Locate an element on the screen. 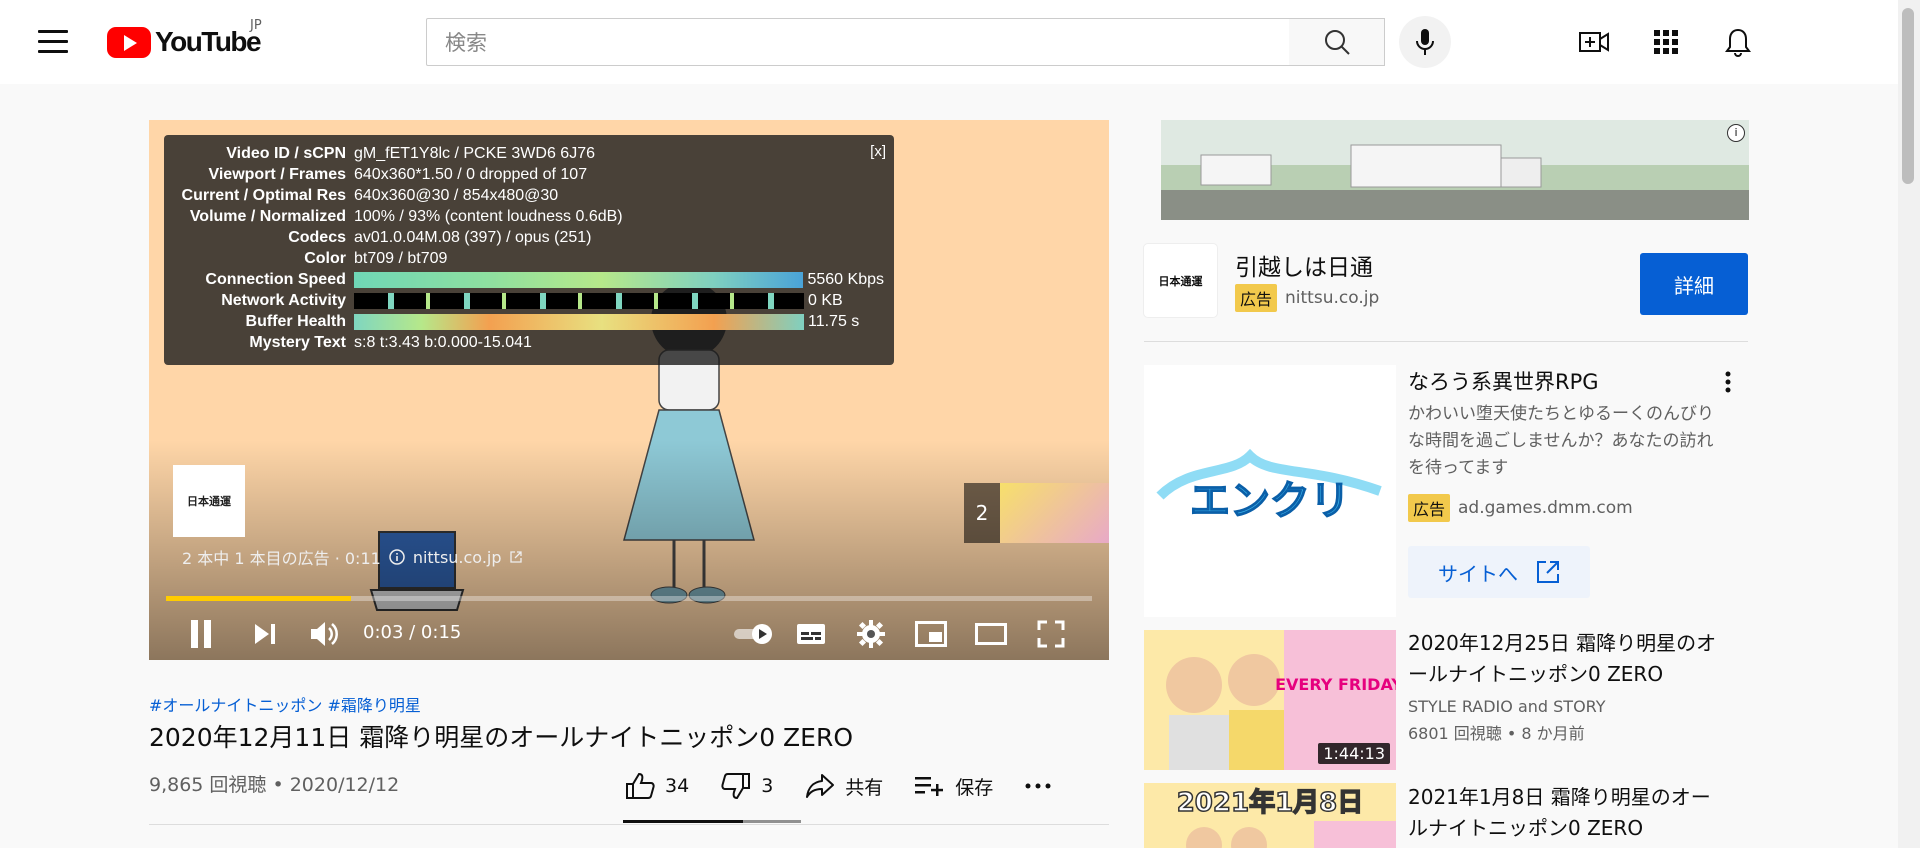 This screenshot has height=848, width=1920. scrollbar-thumb is located at coordinates (1908, 96).